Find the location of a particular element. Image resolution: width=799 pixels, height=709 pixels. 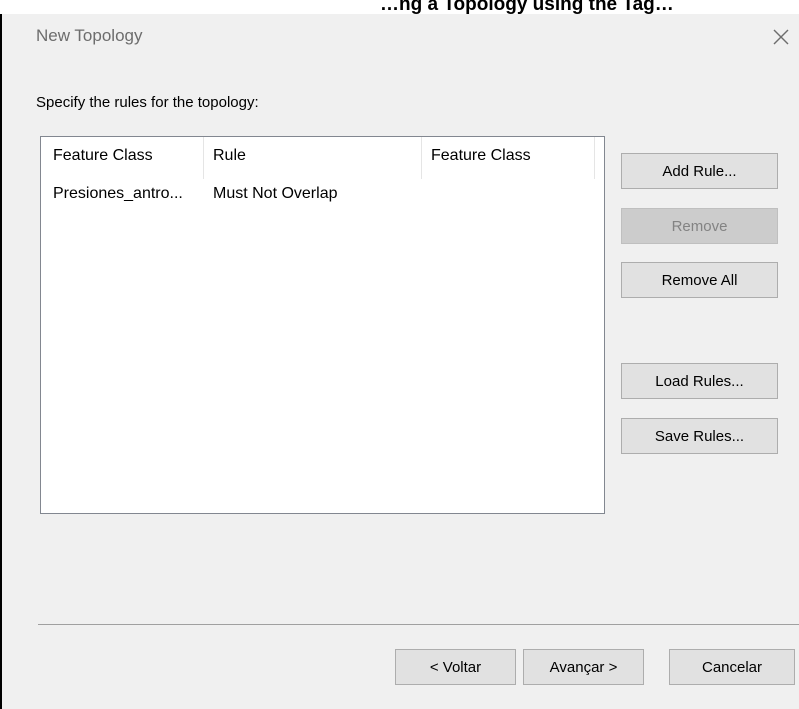

close-button is located at coordinates (781, 37).